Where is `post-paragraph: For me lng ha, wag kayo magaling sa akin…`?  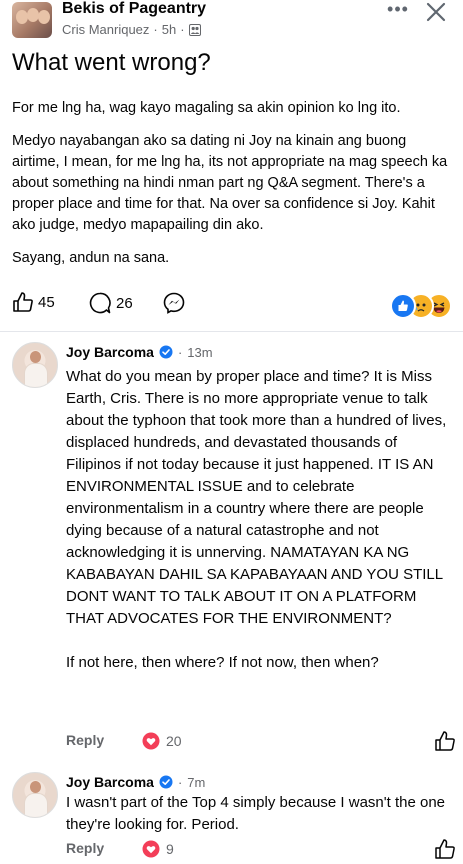
post-paragraph: For me lng ha, wag kayo magaling sa akin… is located at coordinates (206, 108).